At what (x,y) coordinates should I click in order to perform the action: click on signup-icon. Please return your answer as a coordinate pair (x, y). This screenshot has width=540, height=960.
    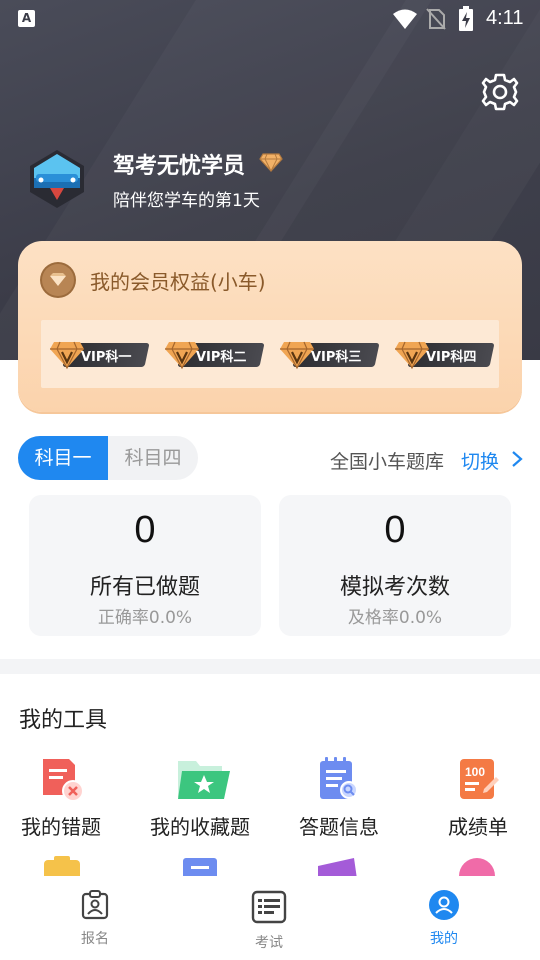
    Looking at the image, I should click on (95, 905).